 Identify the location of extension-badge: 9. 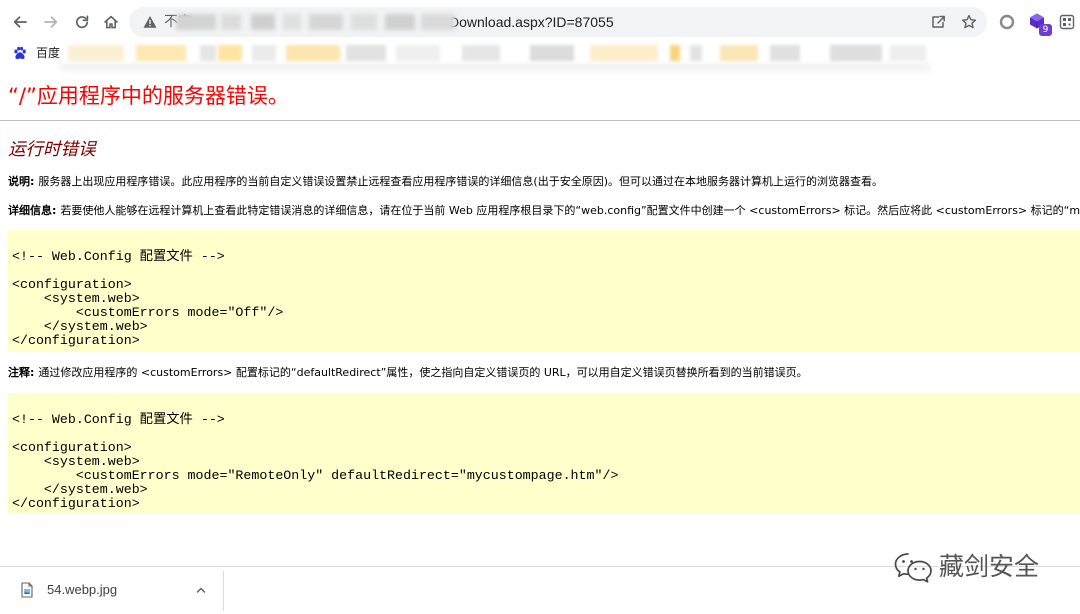
(1045, 30).